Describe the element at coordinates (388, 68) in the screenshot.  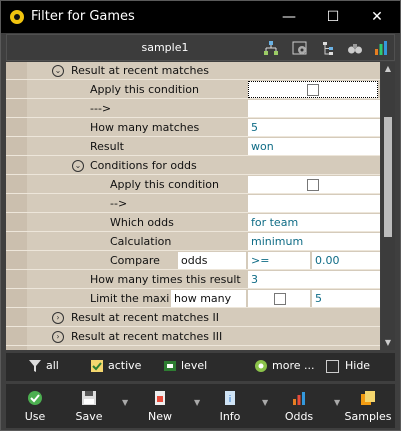
I see `scroll-up-icon: ▲` at that location.